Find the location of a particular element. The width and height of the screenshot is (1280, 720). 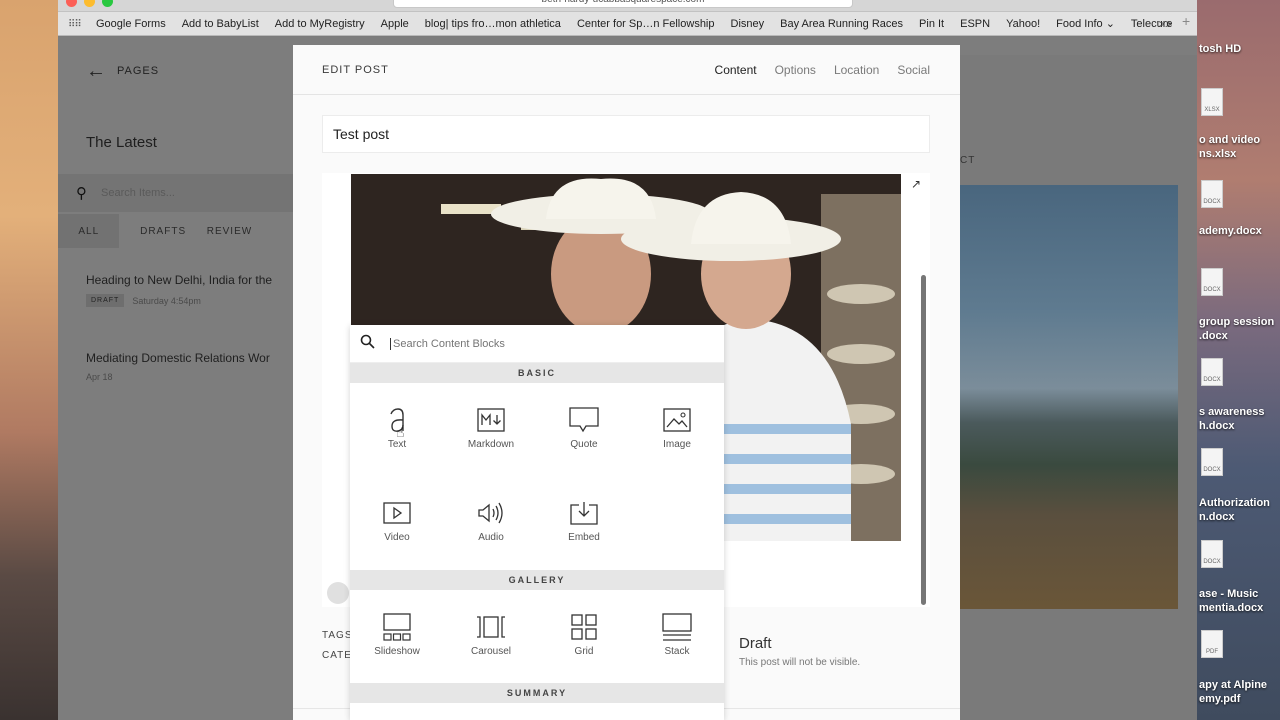

bookmark-item: blog| tips fro…mon athletica is located at coordinates (493, 24).